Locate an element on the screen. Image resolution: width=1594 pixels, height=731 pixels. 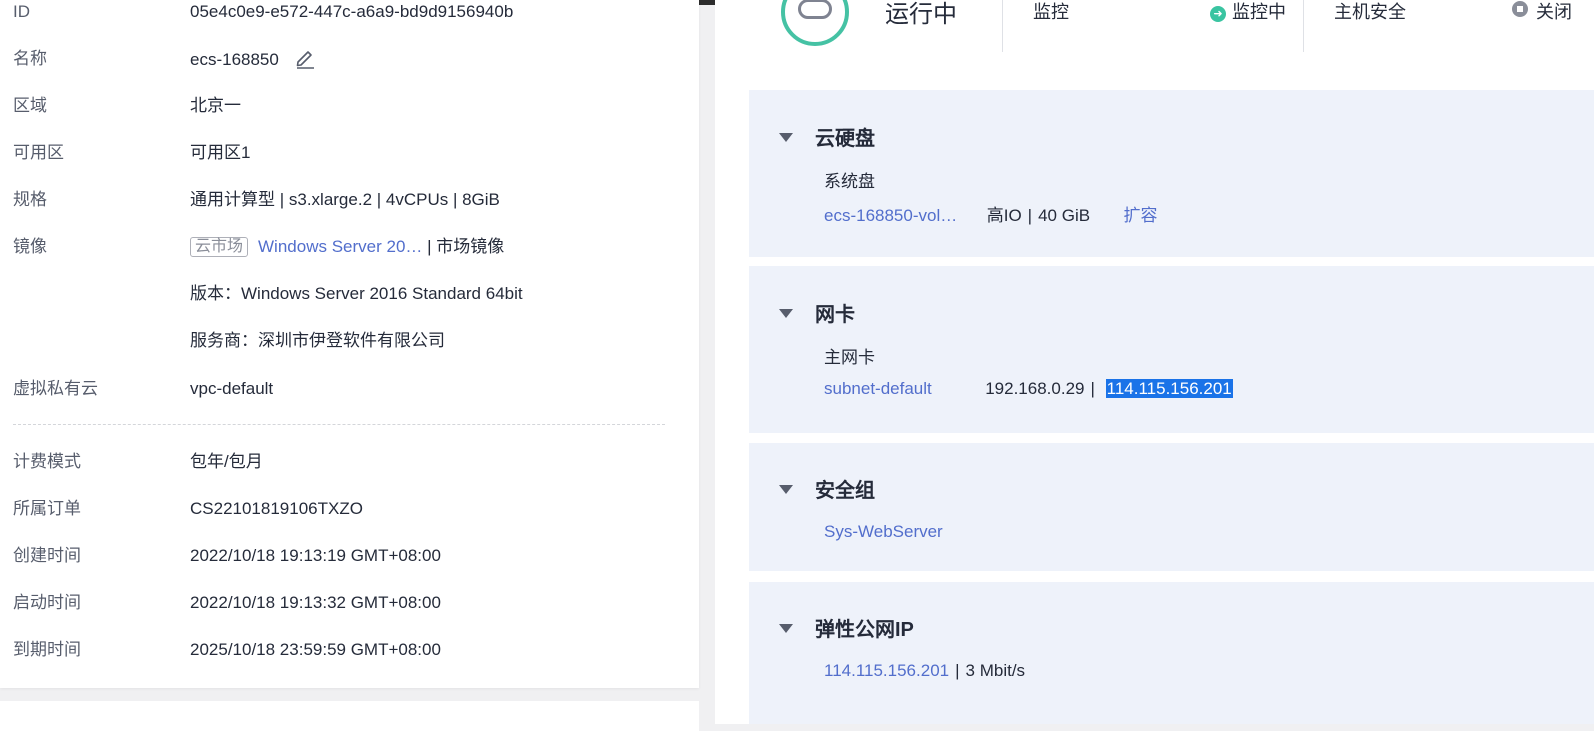
card-security-group: 安全组 Sys-WebServer is located at coordinates (1171, 507).